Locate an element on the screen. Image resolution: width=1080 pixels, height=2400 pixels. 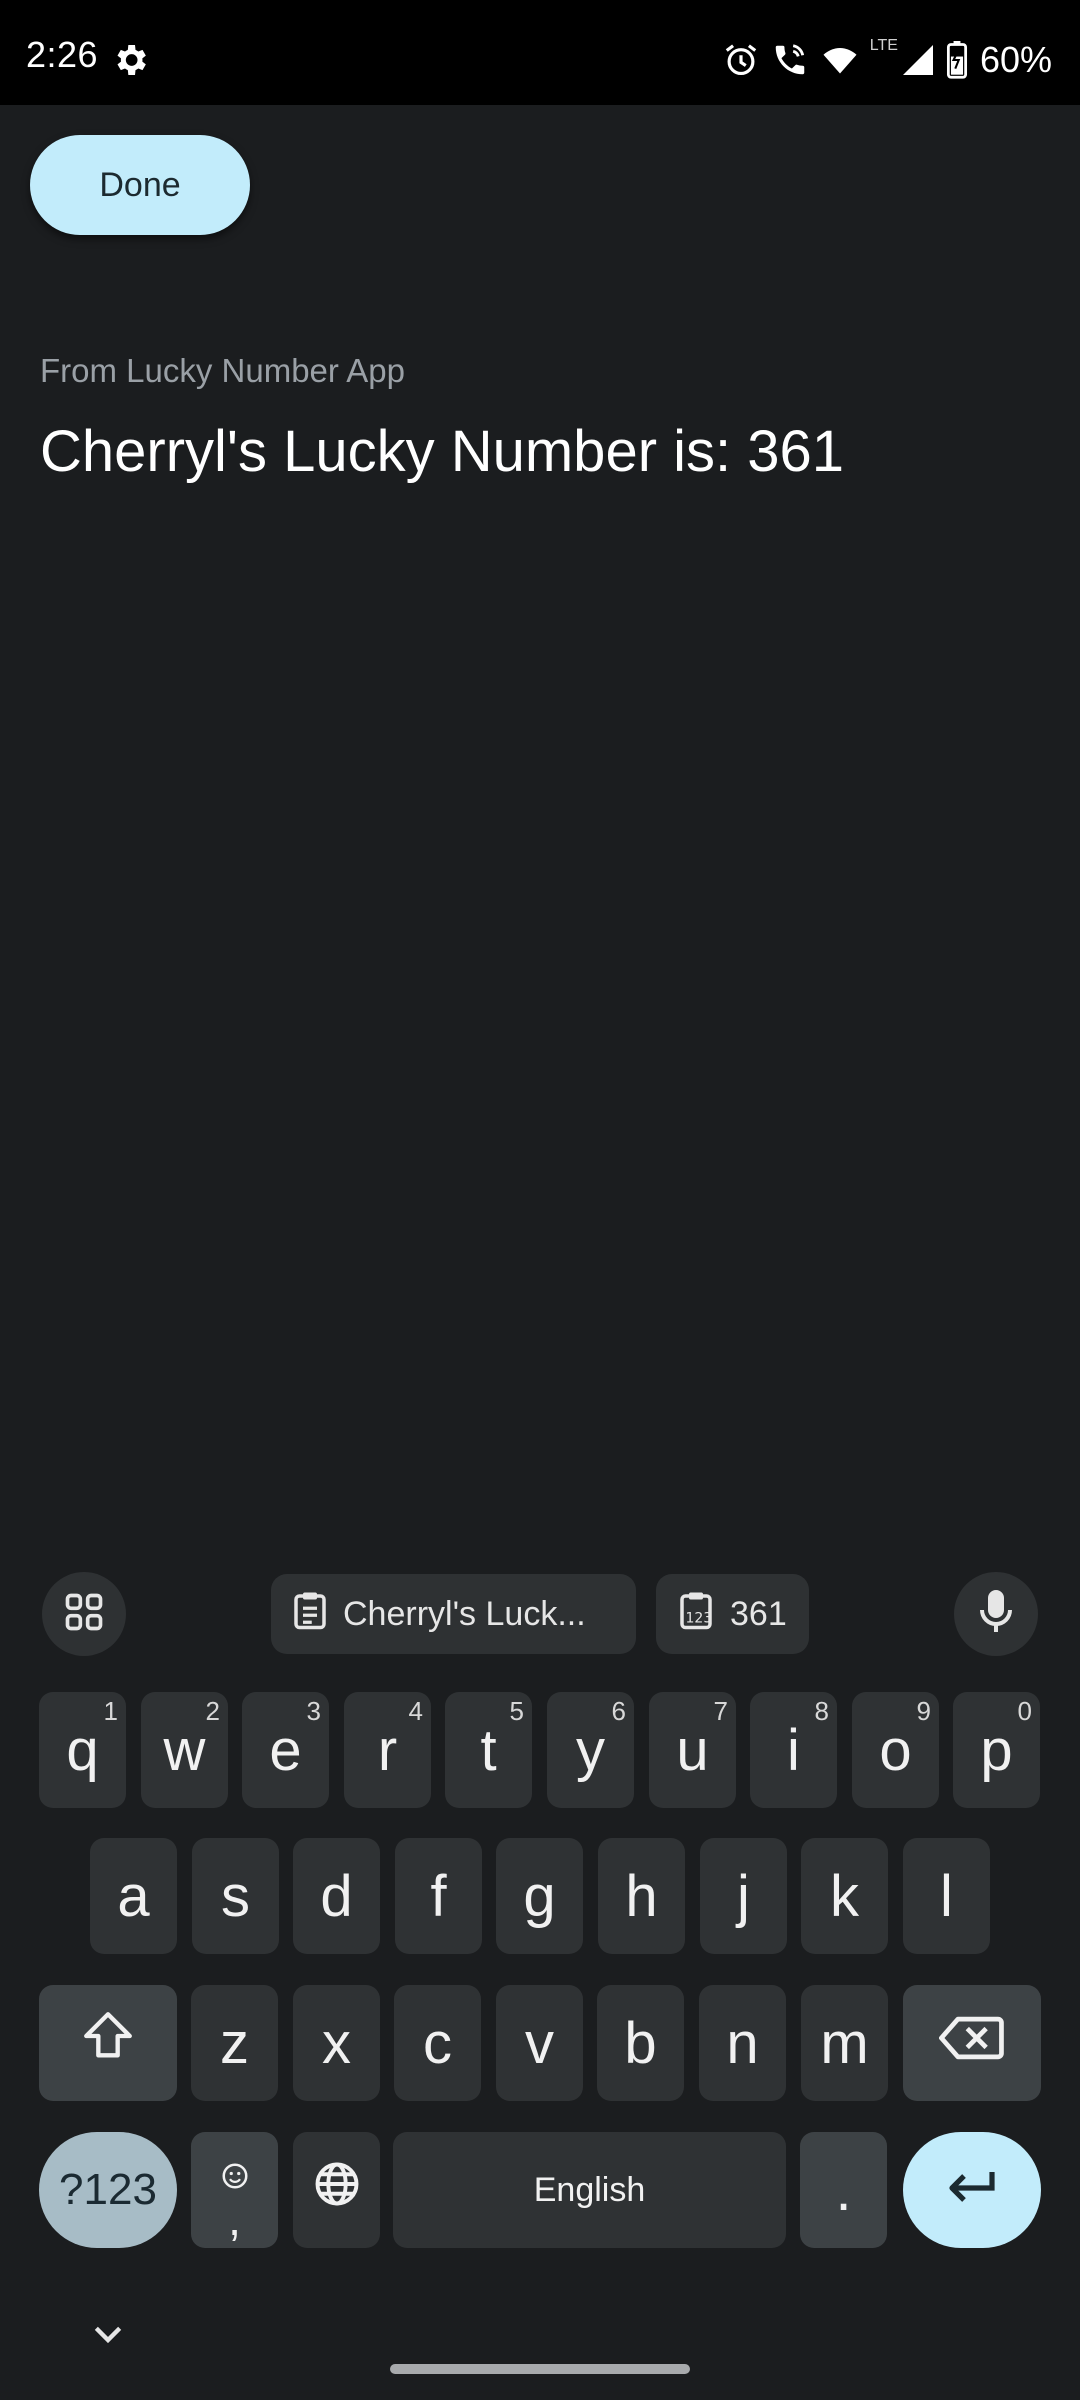
key-label: j is located at coordinates (743, 1896).